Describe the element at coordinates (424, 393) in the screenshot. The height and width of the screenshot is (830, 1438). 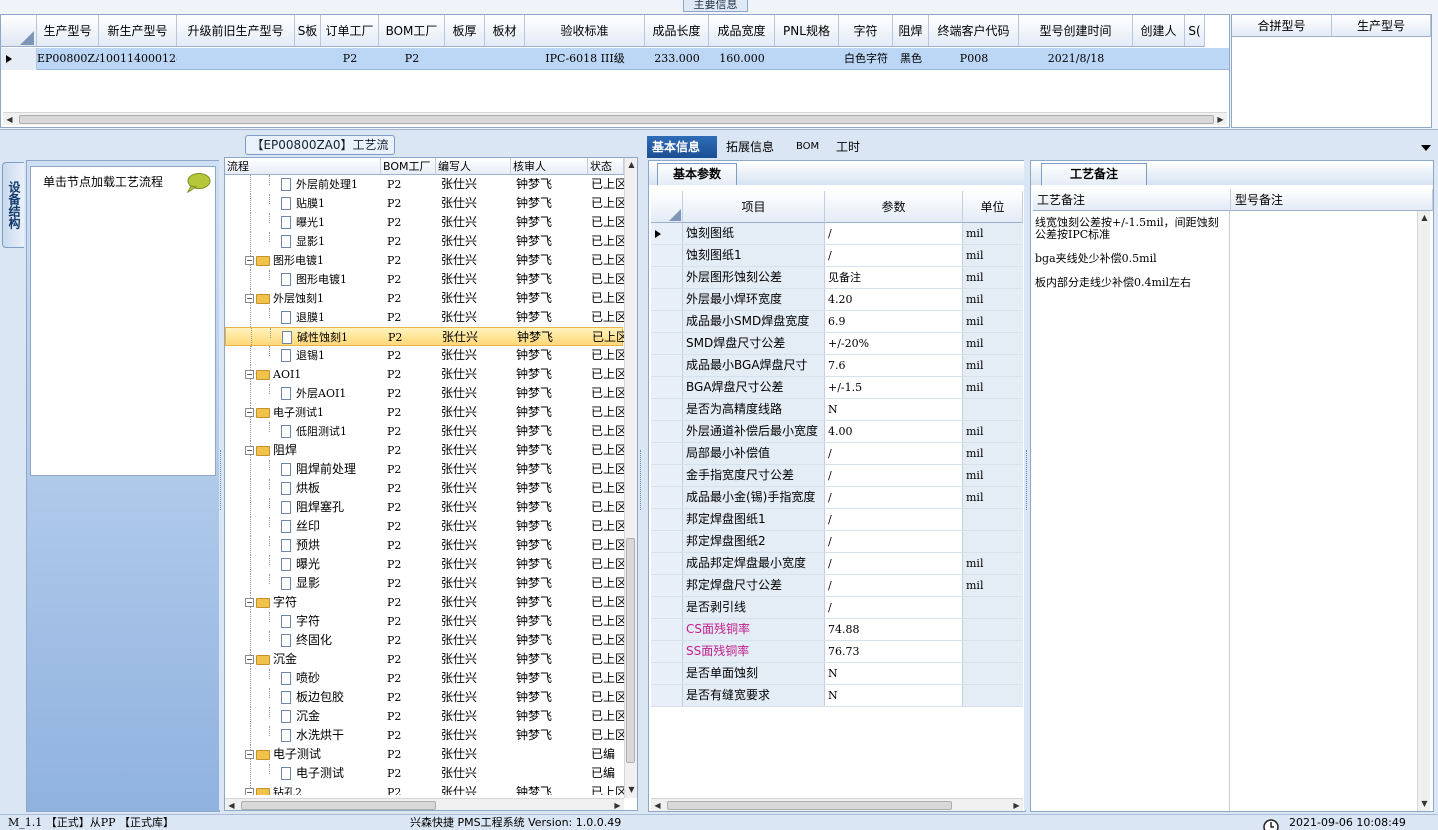
I see `tree-node: 外层AOI1 P2 张仕兴 钟梦飞 已上区` at that location.